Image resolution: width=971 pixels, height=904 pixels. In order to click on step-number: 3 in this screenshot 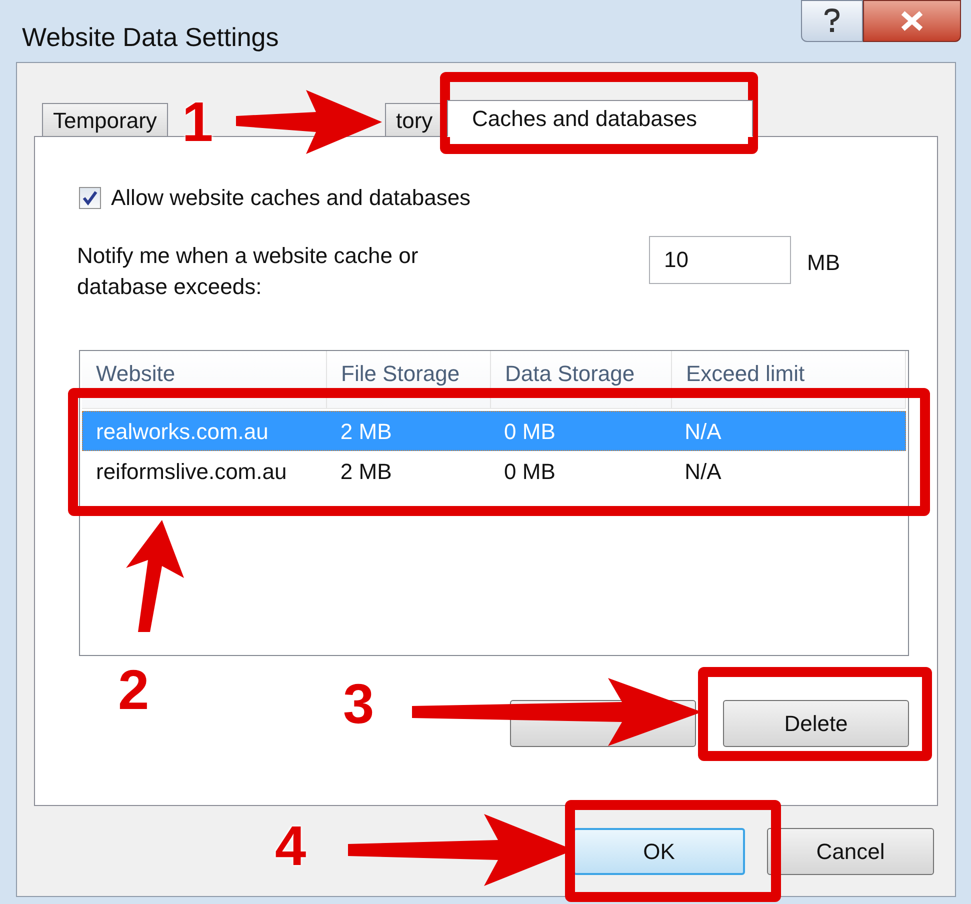, I will do `click(358, 704)`.